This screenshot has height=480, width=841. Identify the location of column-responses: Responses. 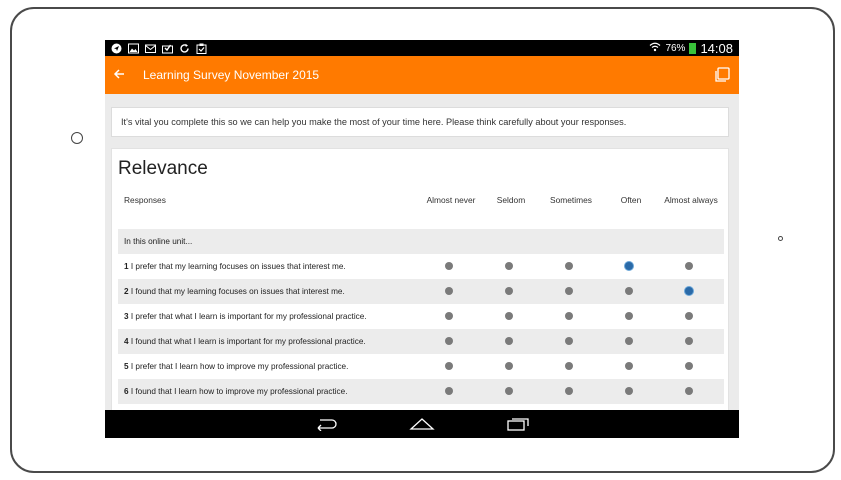
(145, 200).